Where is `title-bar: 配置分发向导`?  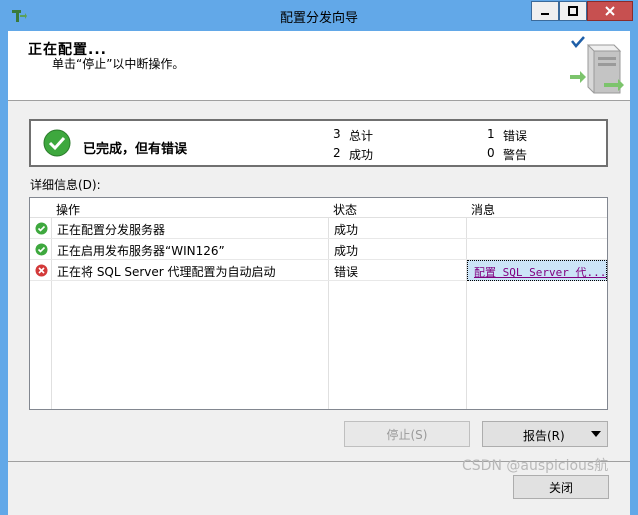 title-bar: 配置分发向导 is located at coordinates (319, 15).